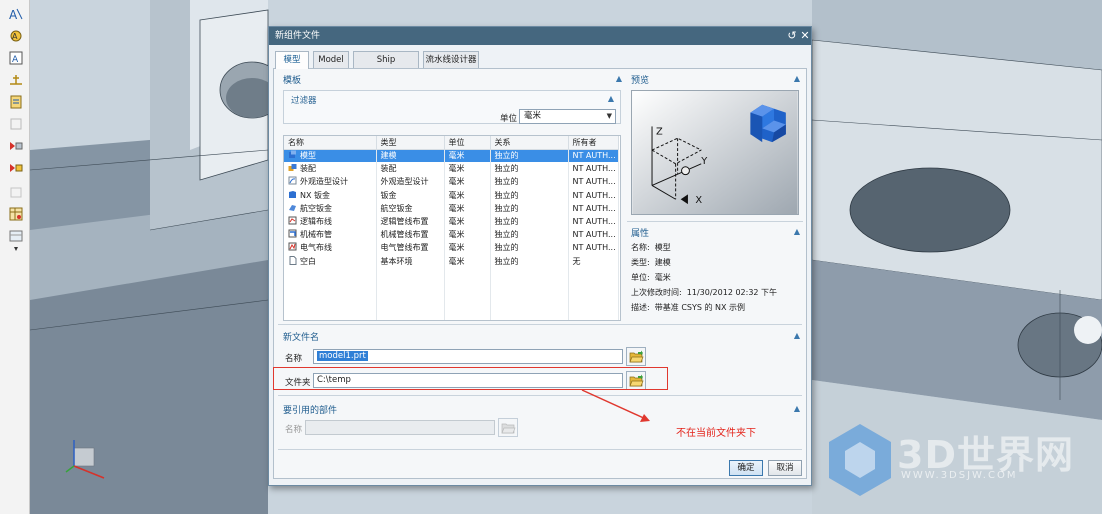 The width and height of the screenshot is (1102, 514). I want to click on preview-image: Z Y X, so click(715, 152).